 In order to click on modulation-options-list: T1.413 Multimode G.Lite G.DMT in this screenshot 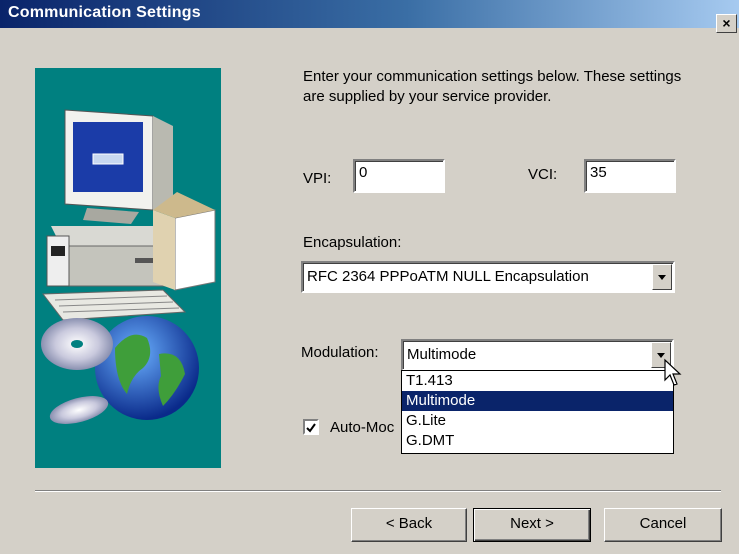, I will do `click(537, 412)`.